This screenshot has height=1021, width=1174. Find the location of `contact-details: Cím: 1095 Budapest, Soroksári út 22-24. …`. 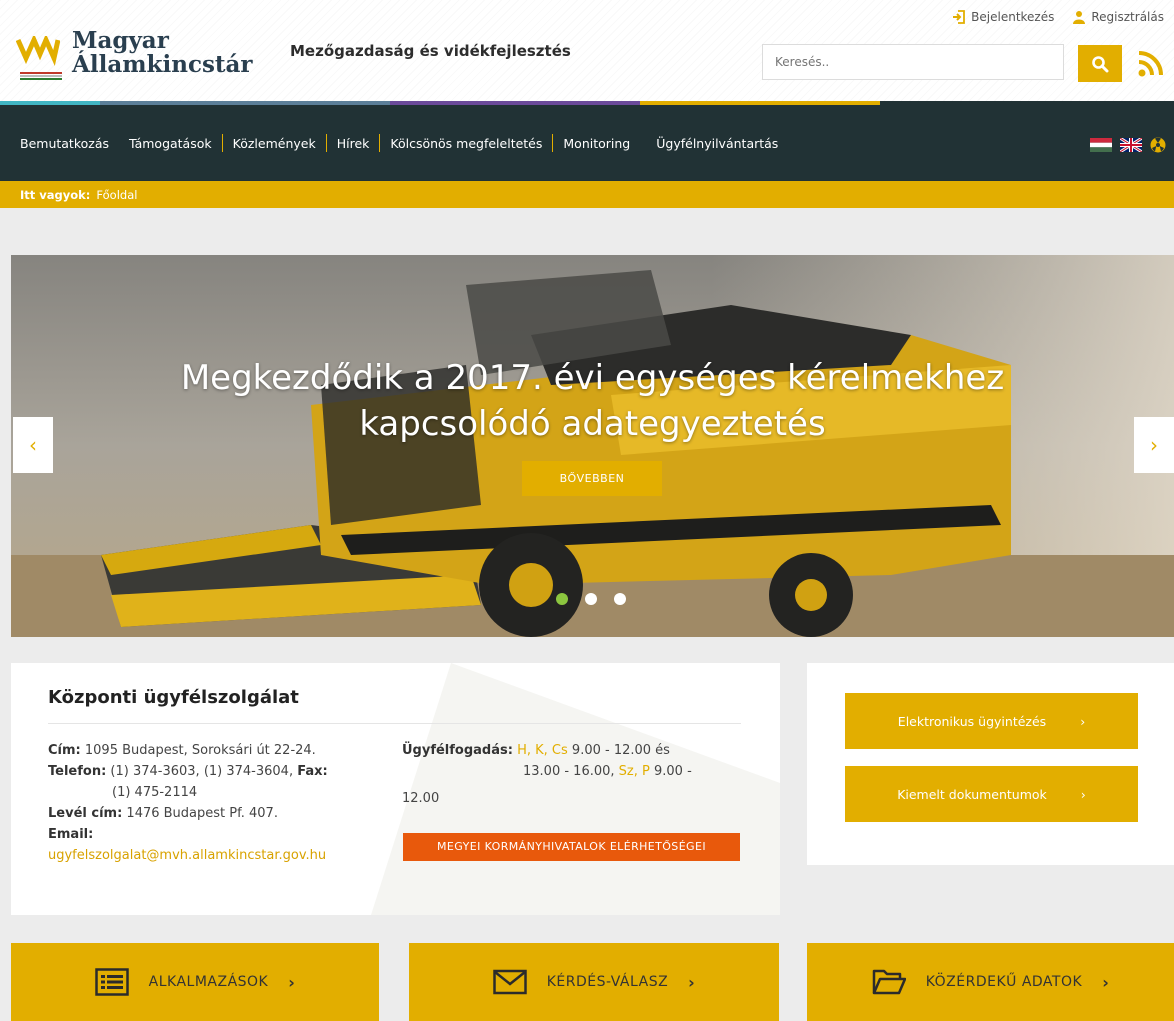

contact-details: Cím: 1095 Budapest, Soroksári út 22-24. … is located at coordinates (213, 803).